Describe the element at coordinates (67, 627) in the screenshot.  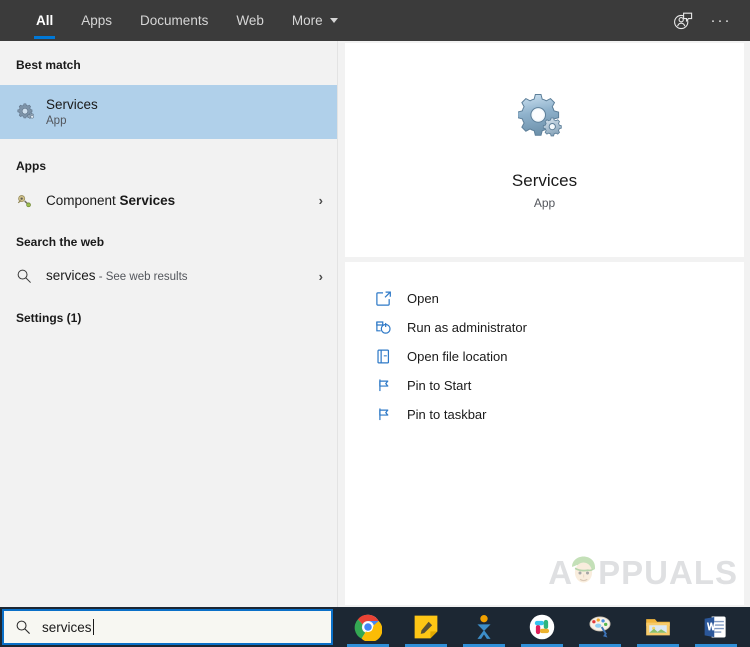
I see `taskbar-search-value: services` at that location.